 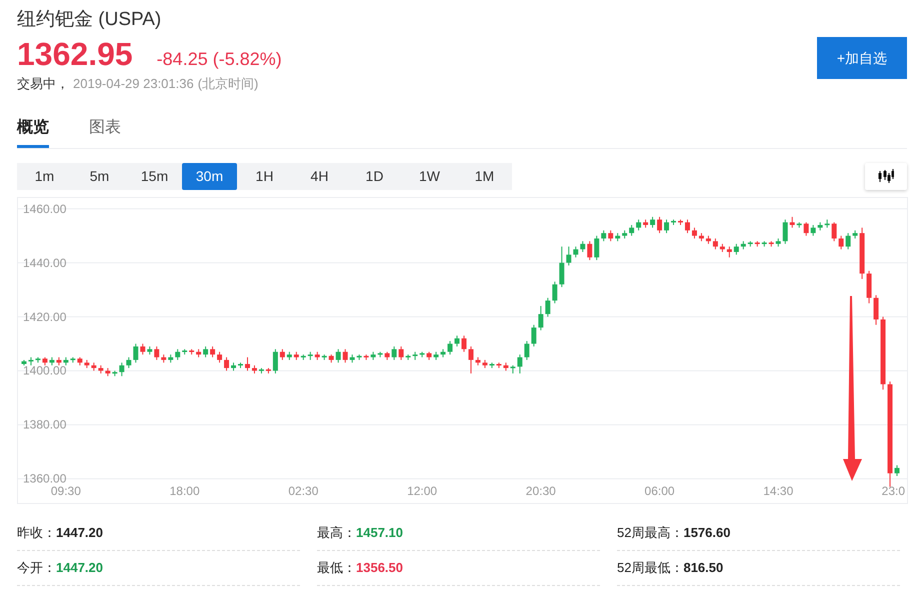 What do you see at coordinates (264, 176) in the screenshot?
I see `period-button: 1H` at bounding box center [264, 176].